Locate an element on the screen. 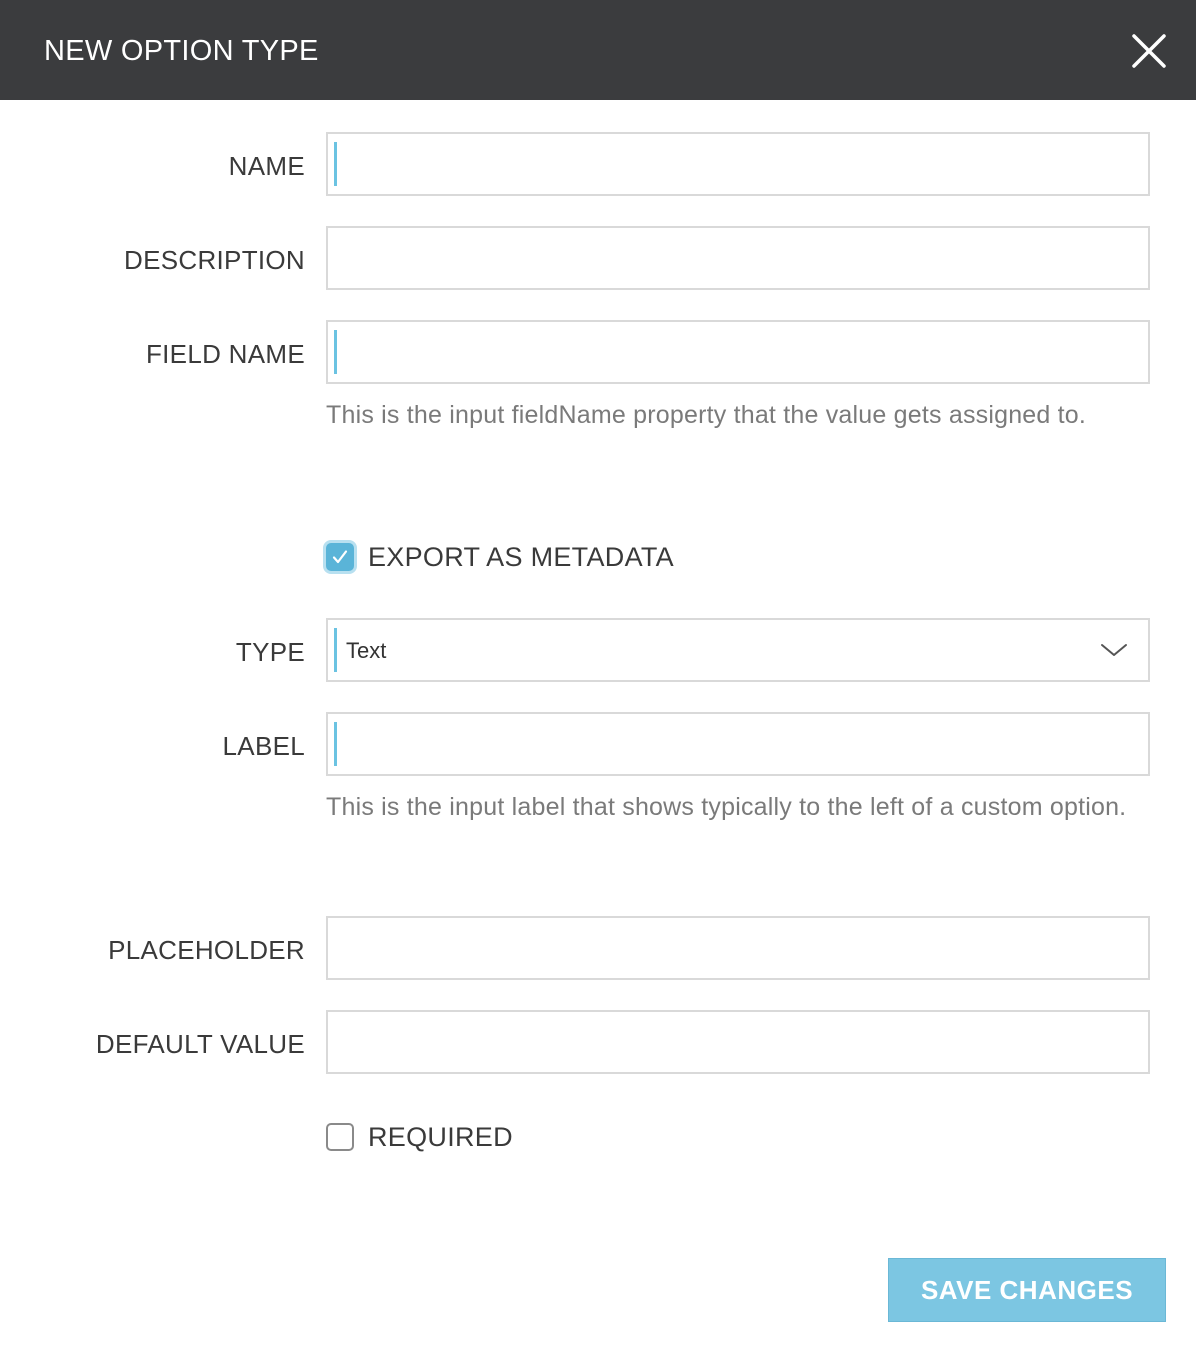 This screenshot has height=1352, width=1196. required-checkbox is located at coordinates (340, 1137).